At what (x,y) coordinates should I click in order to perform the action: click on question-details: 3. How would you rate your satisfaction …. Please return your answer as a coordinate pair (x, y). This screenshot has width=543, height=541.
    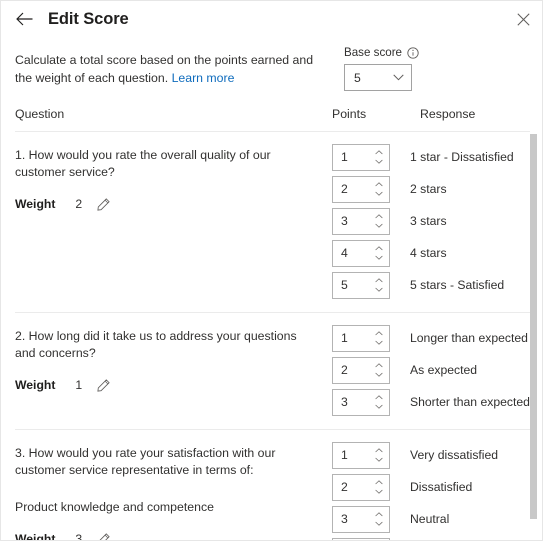
    Looking at the image, I should click on (166, 490).